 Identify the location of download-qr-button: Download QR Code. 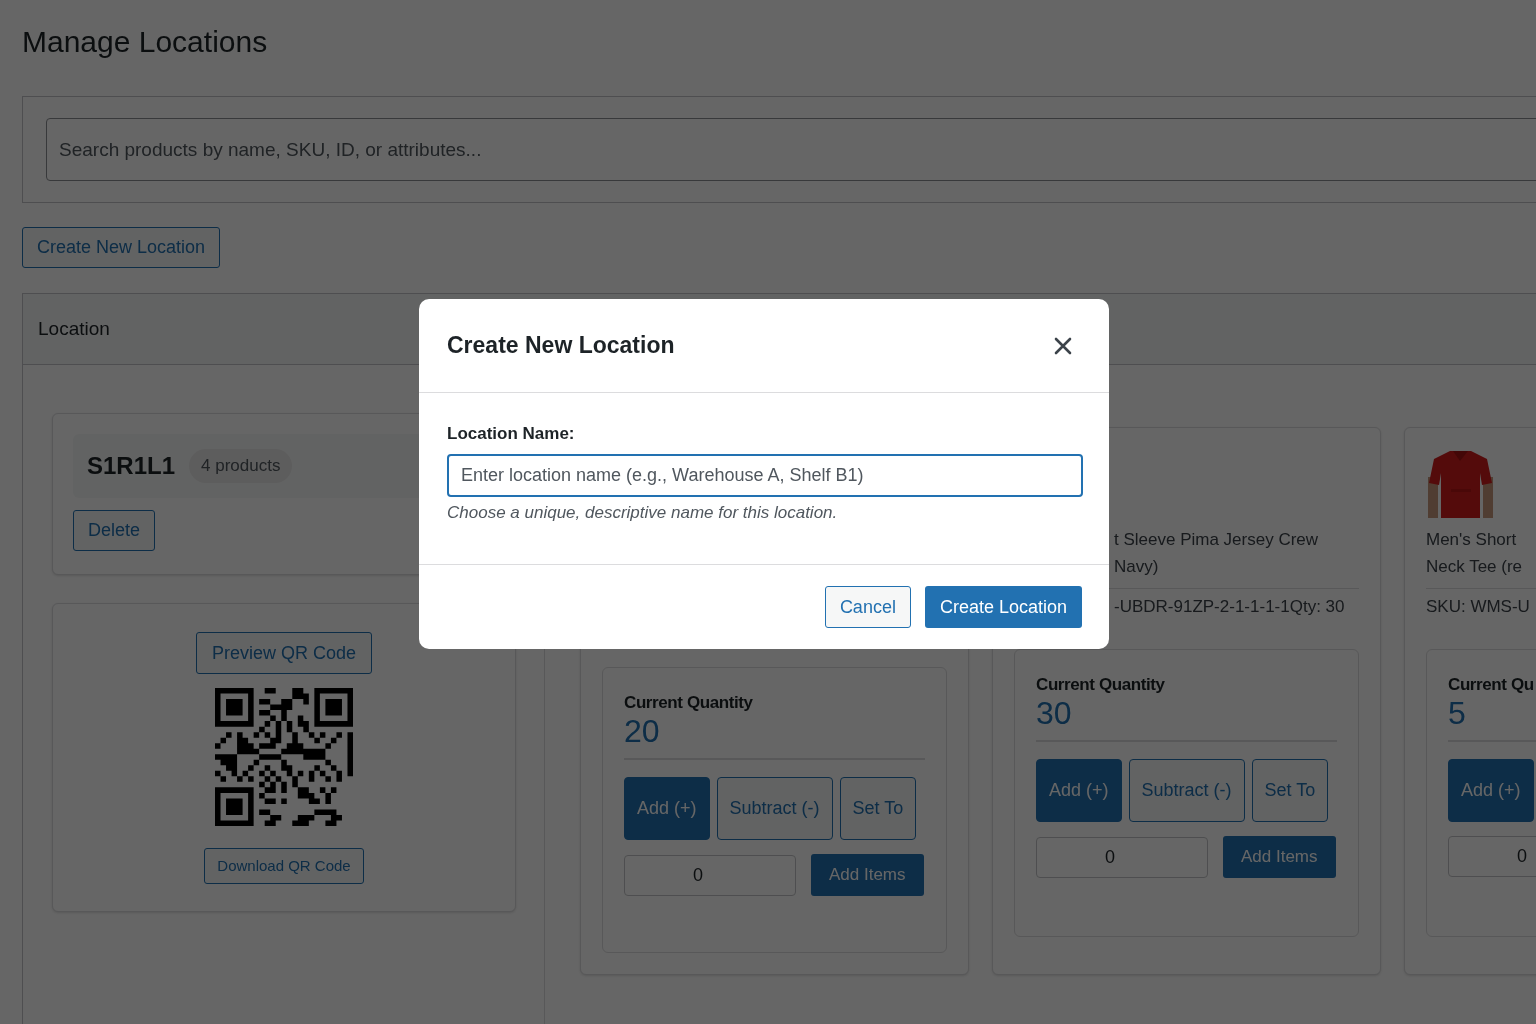
(284, 866).